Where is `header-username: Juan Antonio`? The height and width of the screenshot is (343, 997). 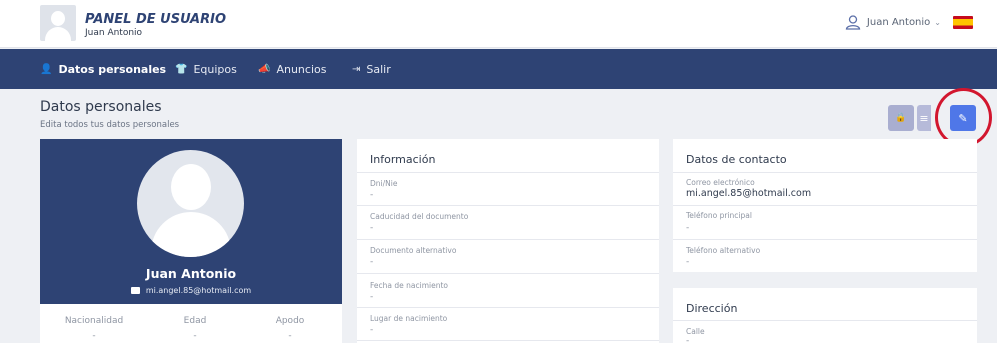
header-username: Juan Antonio is located at coordinates (114, 33).